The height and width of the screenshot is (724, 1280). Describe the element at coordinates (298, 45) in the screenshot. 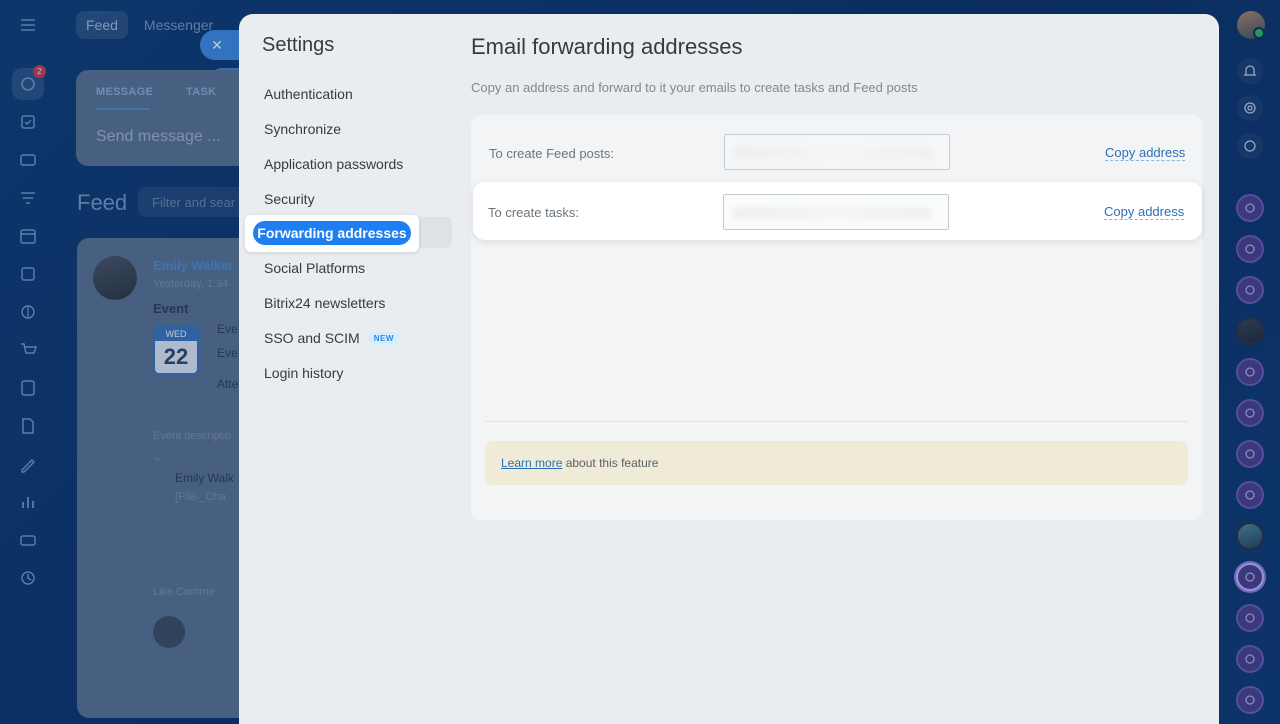

I see `settings-title: Settings` at that location.